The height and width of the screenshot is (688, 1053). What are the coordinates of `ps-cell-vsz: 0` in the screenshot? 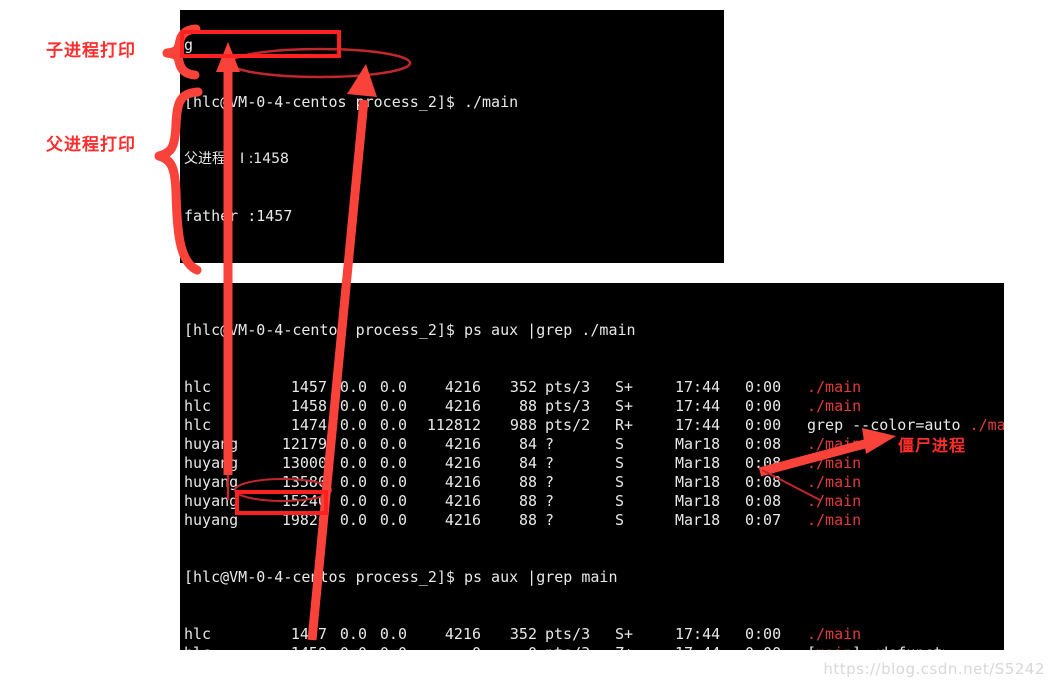 It's located at (444, 647).